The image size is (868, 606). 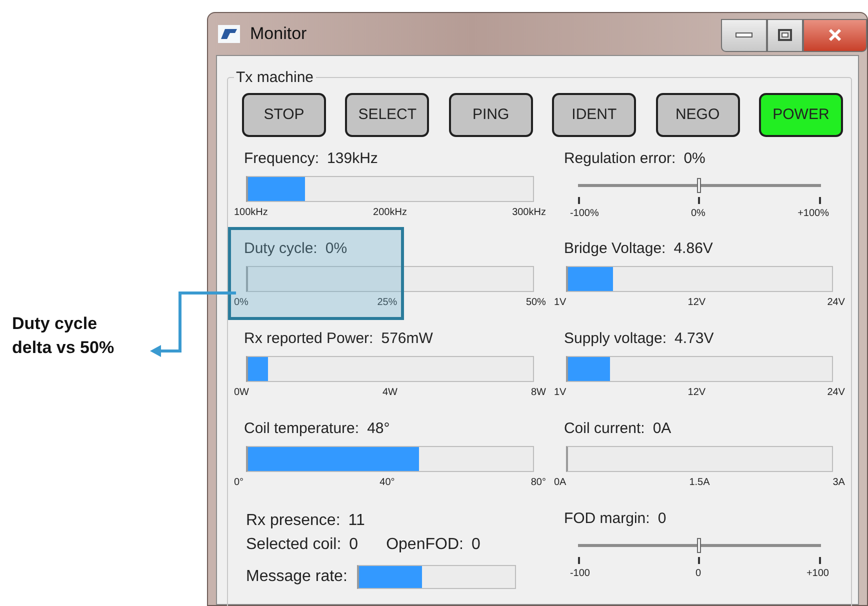 What do you see at coordinates (309, 338) in the screenshot?
I see `meter-label: Rx reported Power:` at bounding box center [309, 338].